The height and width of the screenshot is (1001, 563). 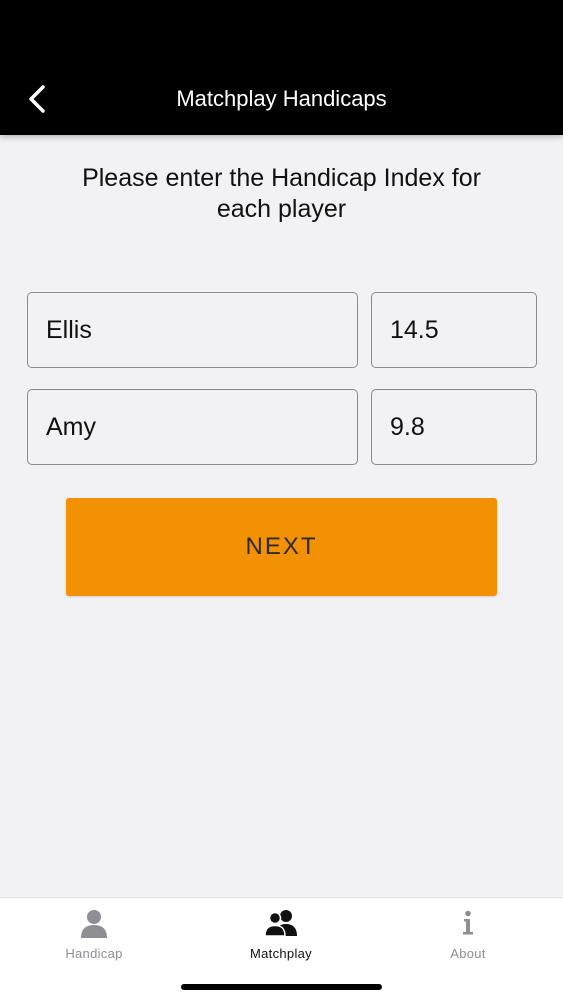 I want to click on tab-matchplay-label: Matchplay, so click(x=281, y=953).